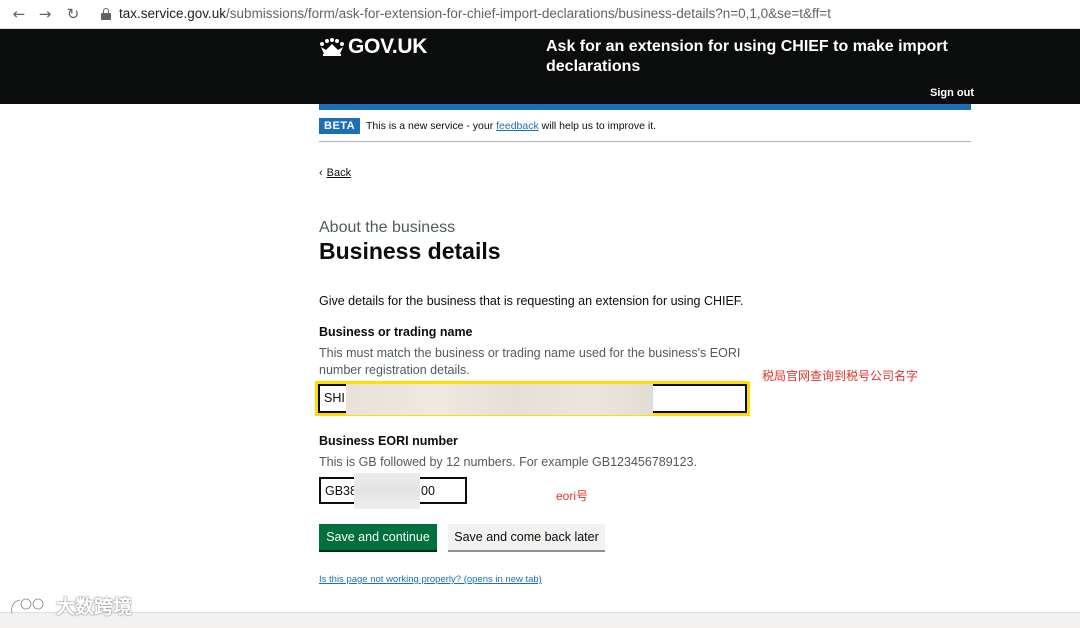 This screenshot has width=1080, height=628. What do you see at coordinates (27, 606) in the screenshot?
I see `watermark-logo-icon` at bounding box center [27, 606].